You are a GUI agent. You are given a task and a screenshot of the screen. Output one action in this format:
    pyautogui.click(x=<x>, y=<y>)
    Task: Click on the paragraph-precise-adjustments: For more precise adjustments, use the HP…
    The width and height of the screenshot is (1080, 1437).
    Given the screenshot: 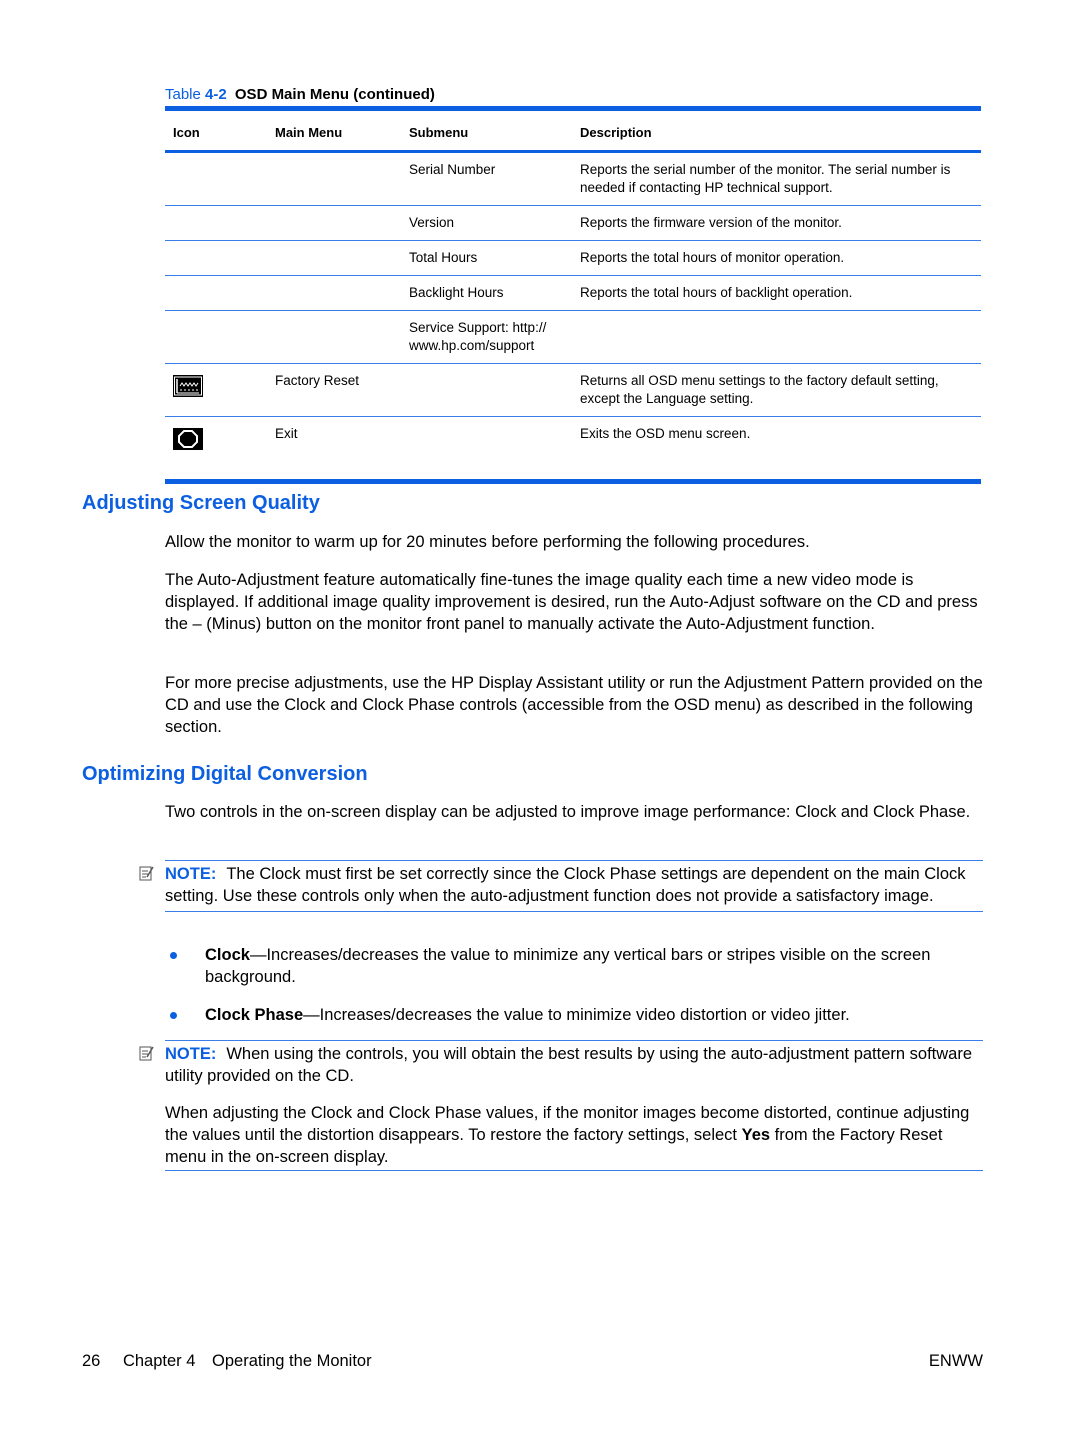 What is the action you would take?
    pyautogui.click(x=574, y=705)
    